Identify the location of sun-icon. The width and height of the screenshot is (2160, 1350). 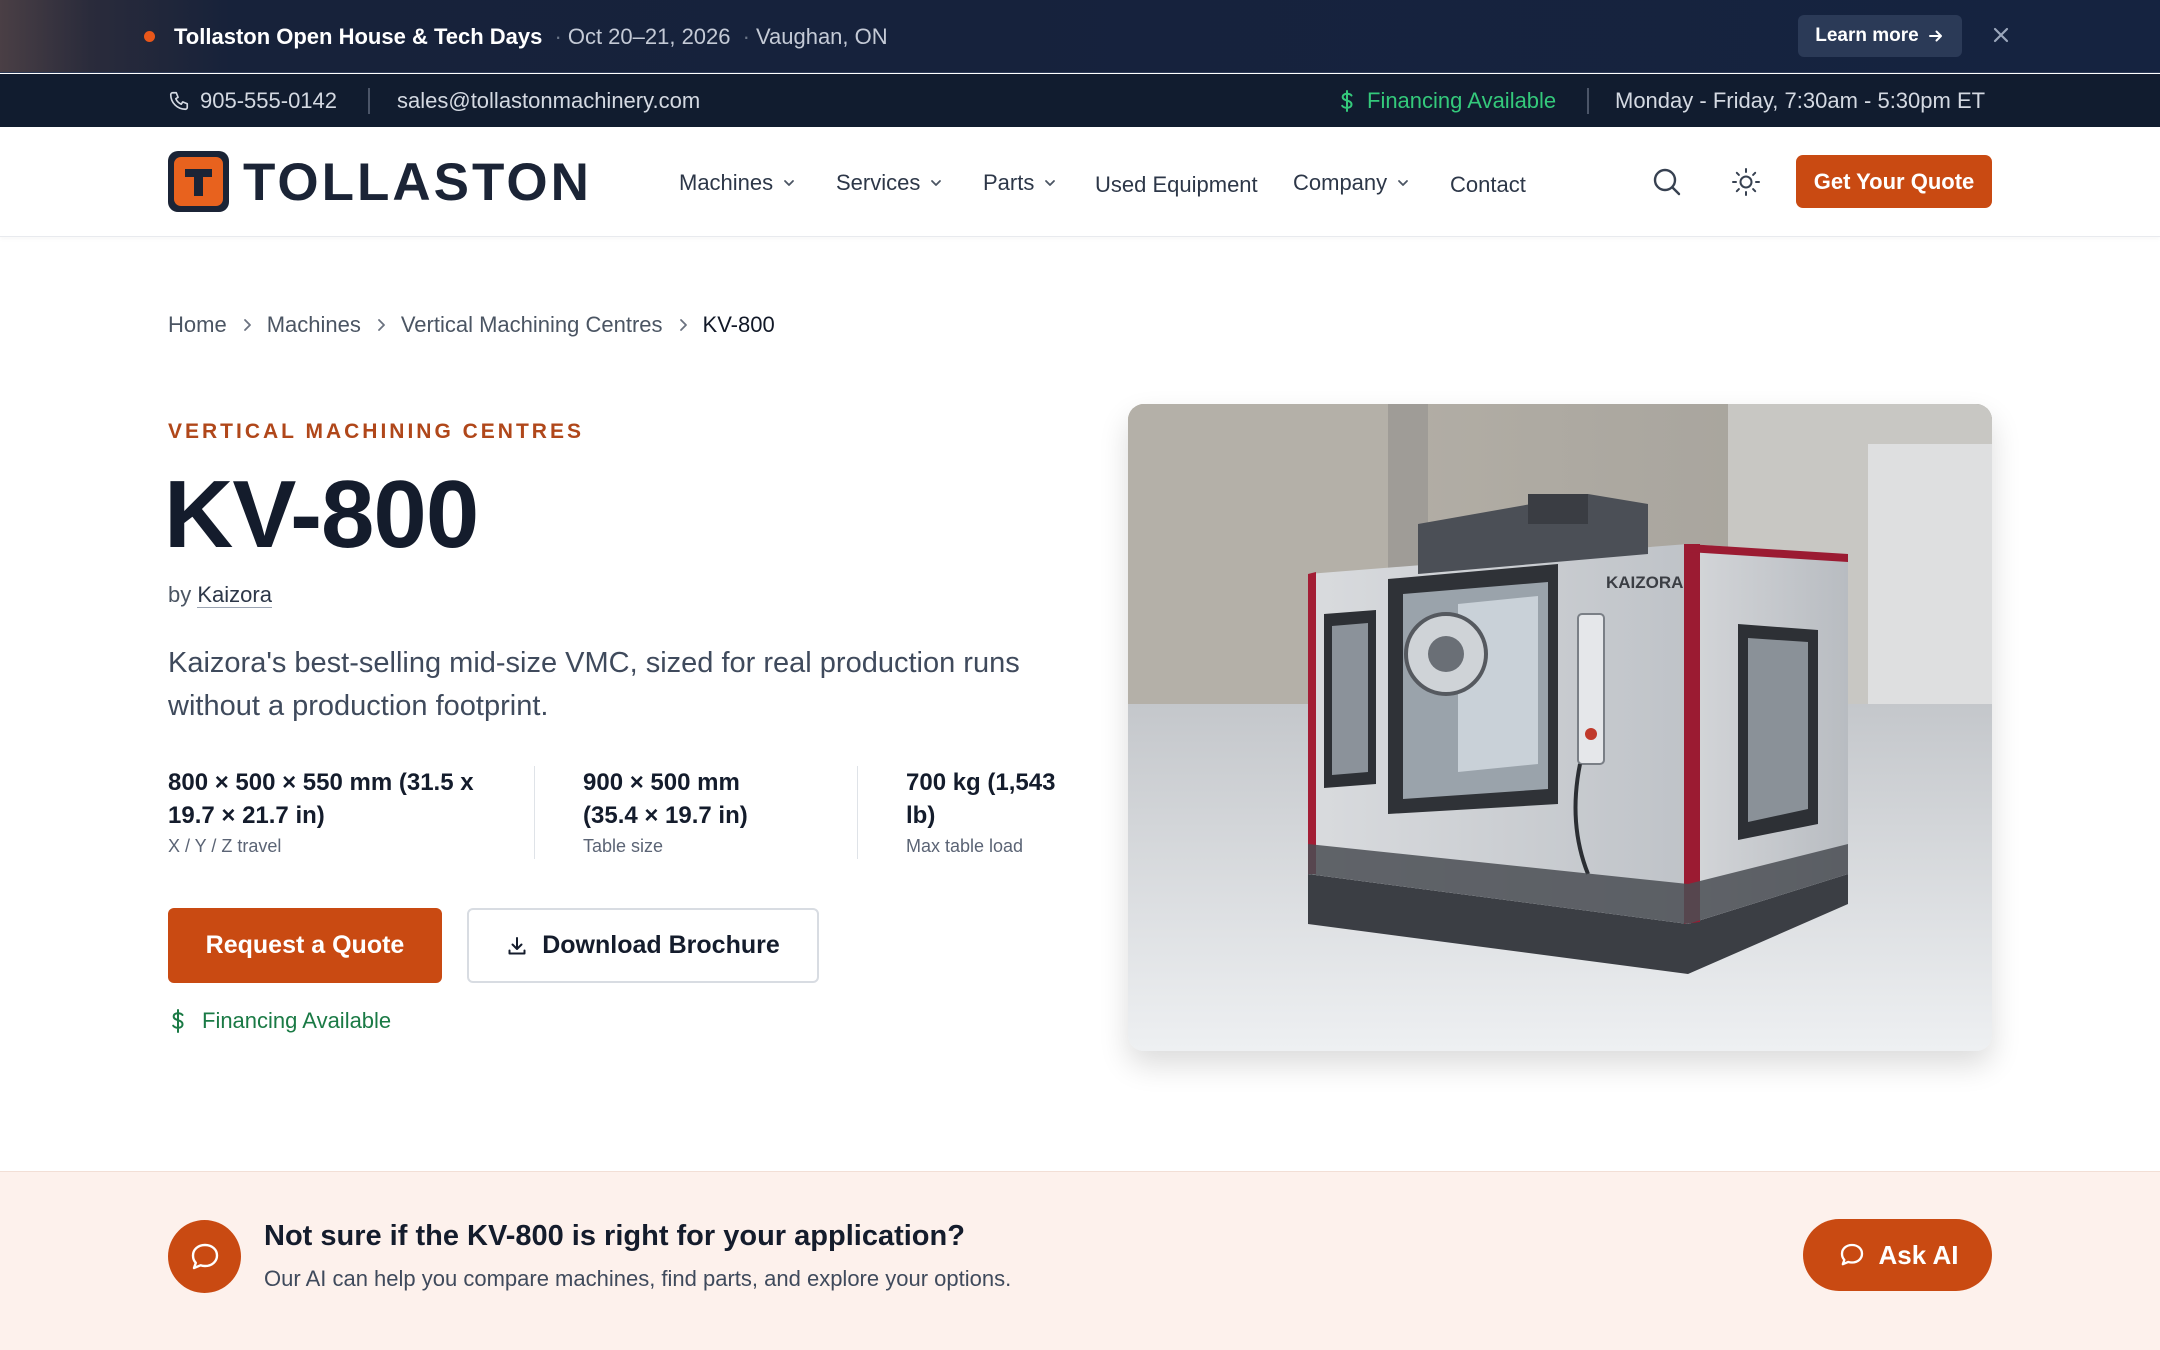
(1746, 182).